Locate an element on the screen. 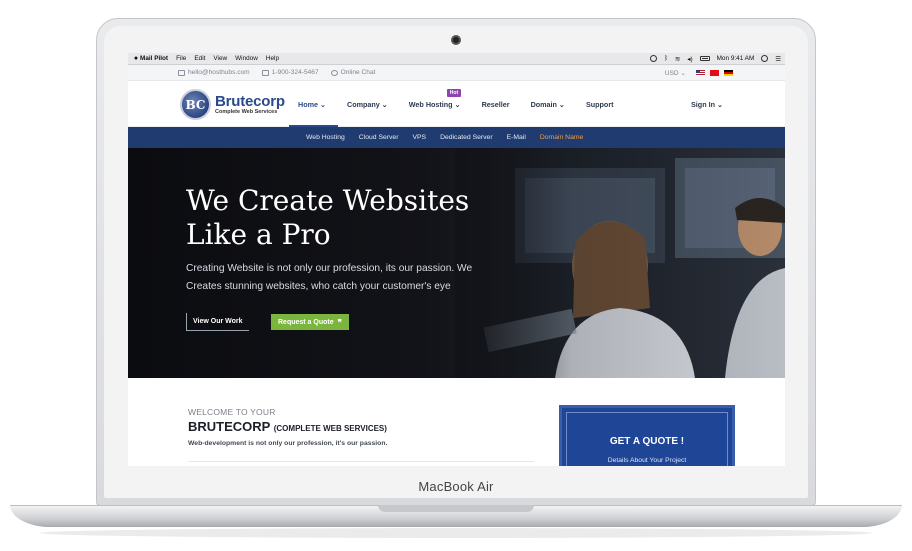 The image size is (912, 551). subnav-web-hosting: Web Hosting is located at coordinates (325, 137).